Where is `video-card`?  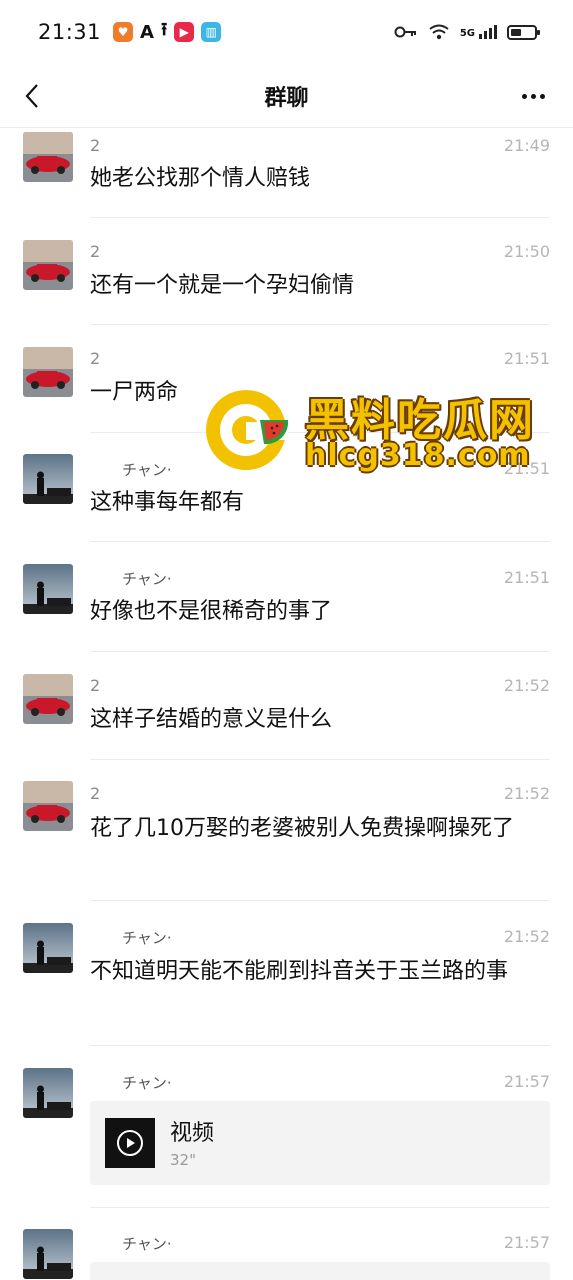
video-card is located at coordinates (320, 1271).